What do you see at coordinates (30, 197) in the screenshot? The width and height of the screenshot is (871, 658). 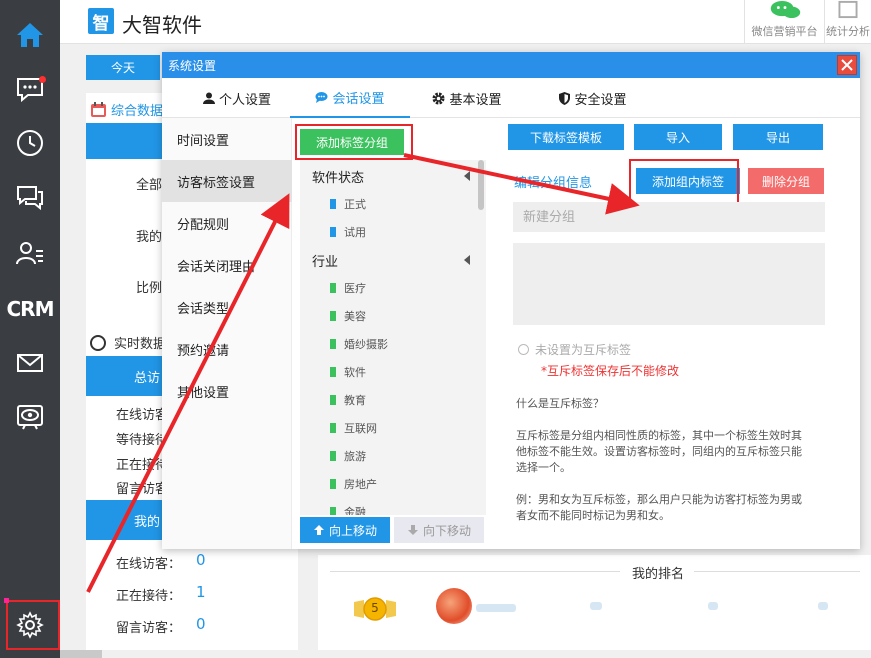 I see `chat-icon` at bounding box center [30, 197].